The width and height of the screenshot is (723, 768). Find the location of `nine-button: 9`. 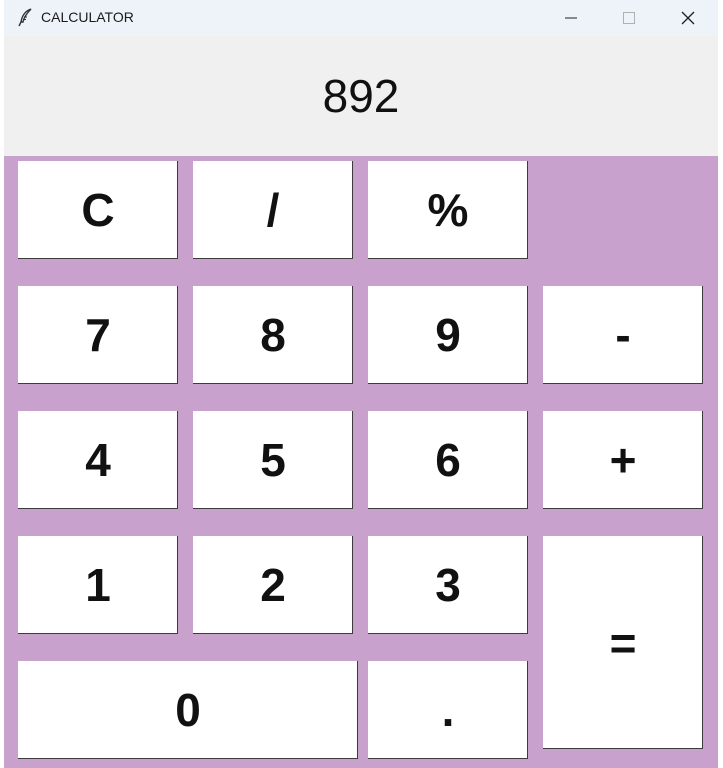

nine-button: 9 is located at coordinates (448, 335).